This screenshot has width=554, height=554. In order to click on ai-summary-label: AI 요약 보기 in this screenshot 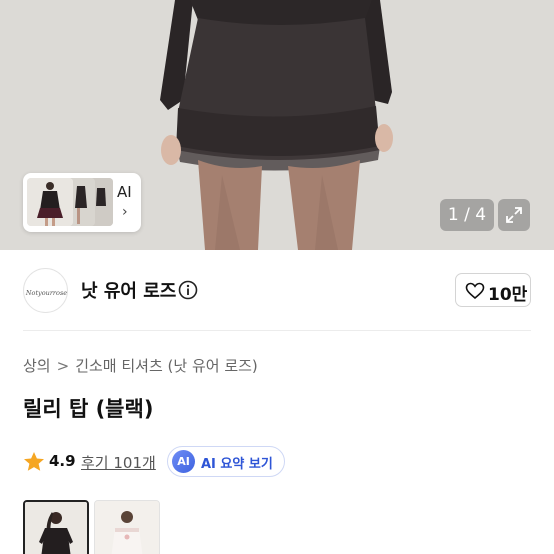, I will do `click(237, 464)`.